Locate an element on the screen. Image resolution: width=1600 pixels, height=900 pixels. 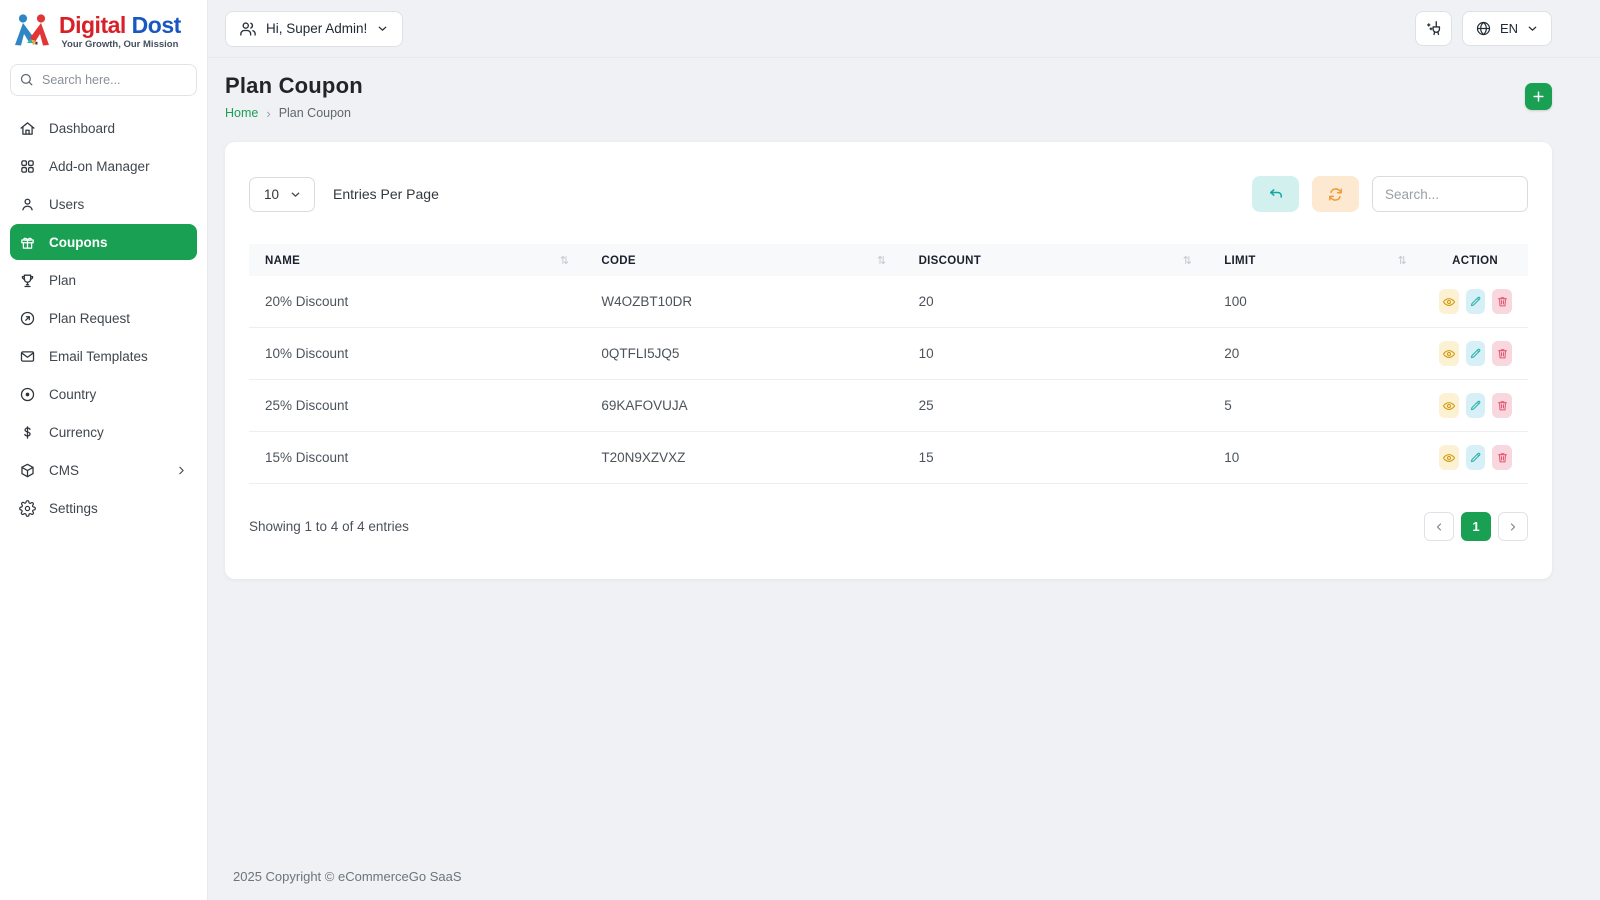
sidebar-item-label: Email Templates is located at coordinates (98, 356).